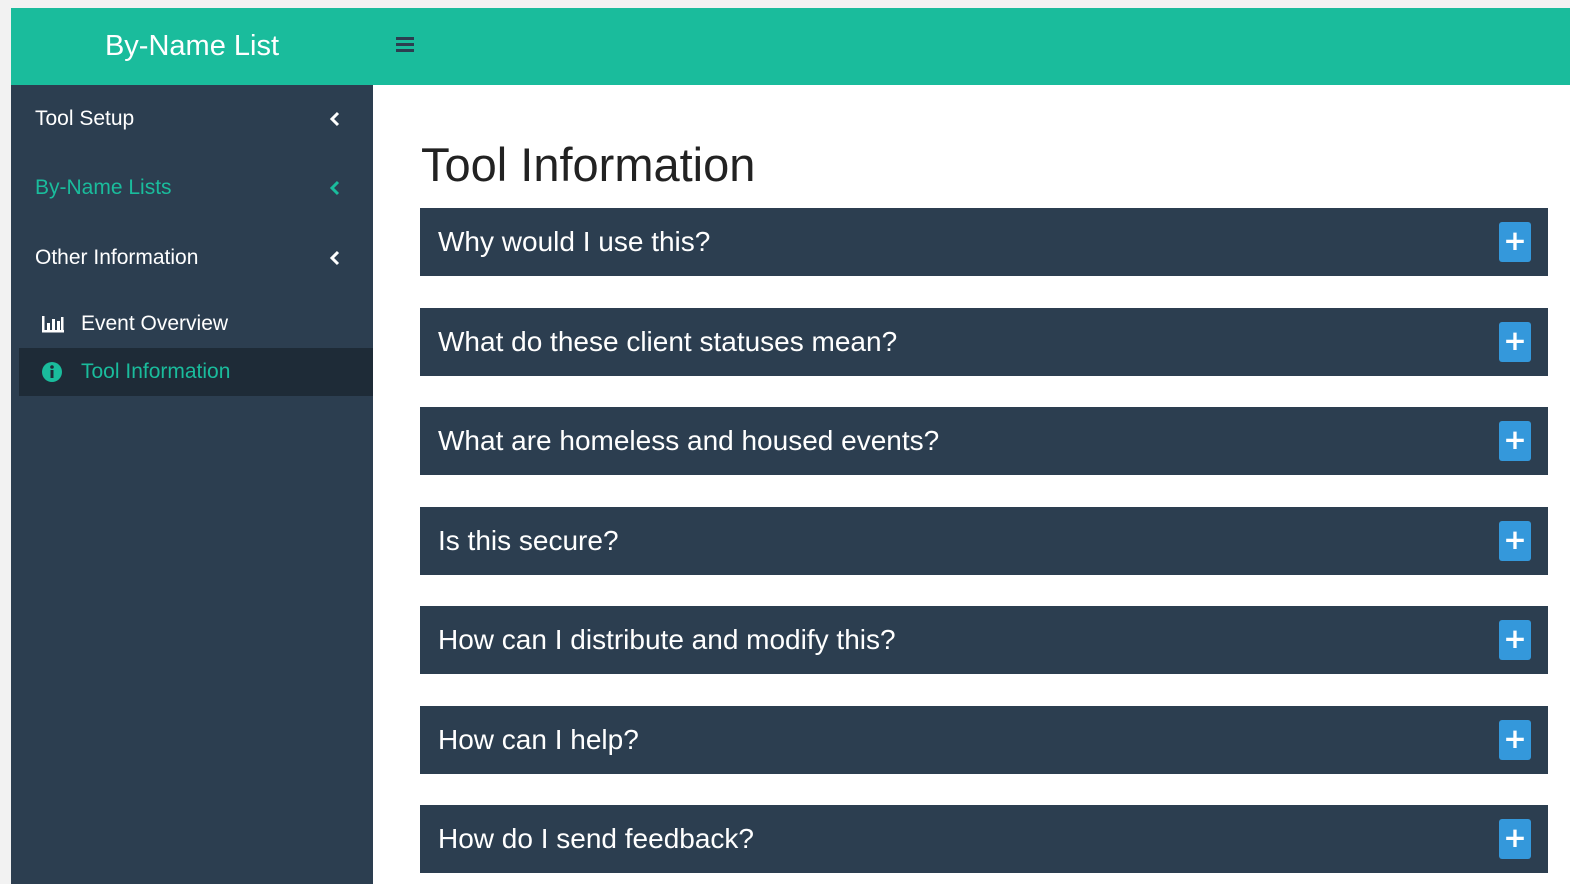 The width and height of the screenshot is (1570, 884). What do you see at coordinates (984, 441) in the screenshot?
I see `faq-panel: What are homeless and housed events? +` at bounding box center [984, 441].